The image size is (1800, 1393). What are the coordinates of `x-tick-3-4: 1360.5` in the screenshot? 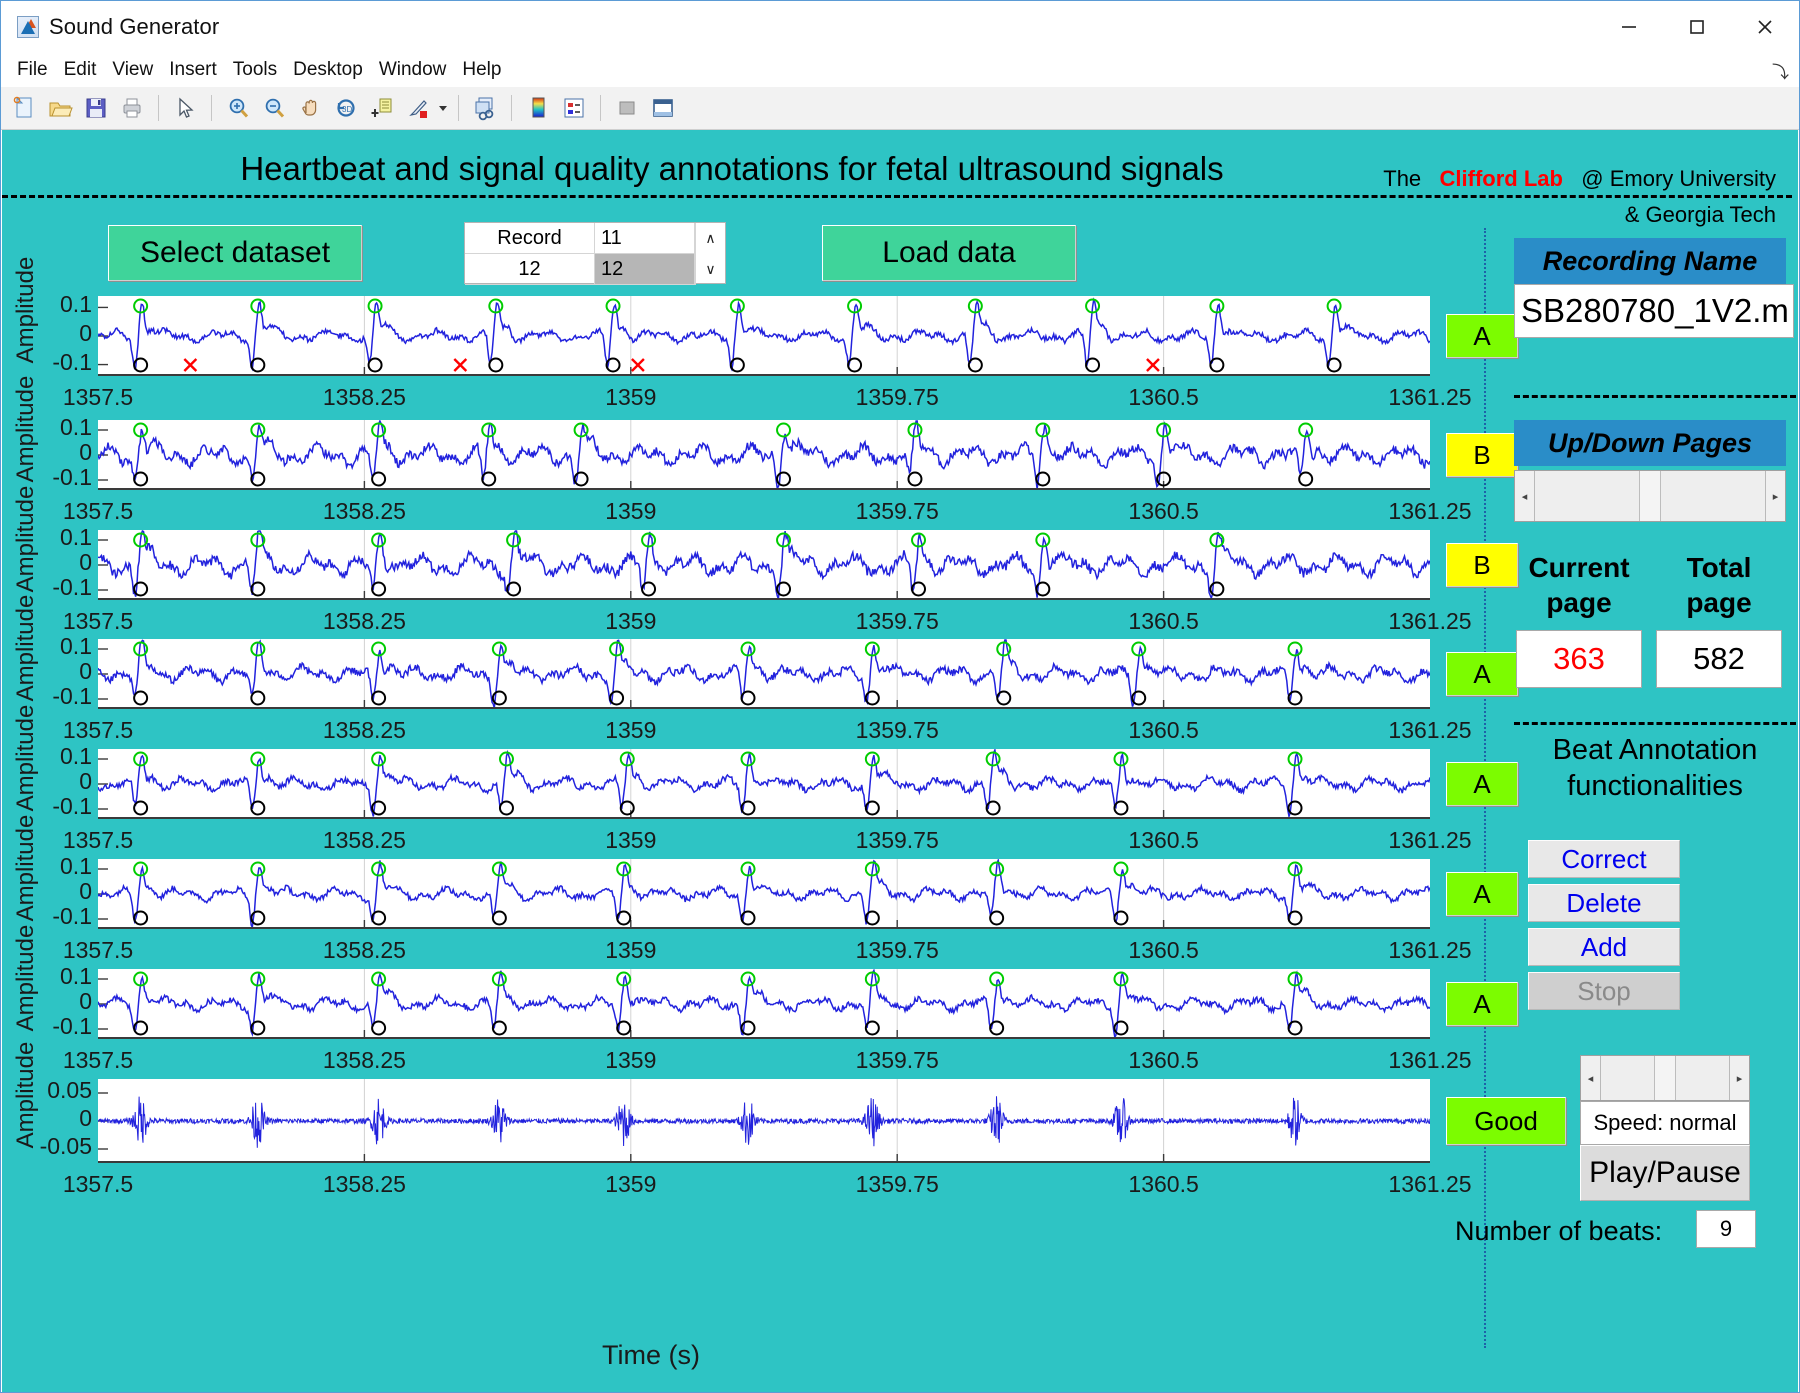 It's located at (1163, 621).